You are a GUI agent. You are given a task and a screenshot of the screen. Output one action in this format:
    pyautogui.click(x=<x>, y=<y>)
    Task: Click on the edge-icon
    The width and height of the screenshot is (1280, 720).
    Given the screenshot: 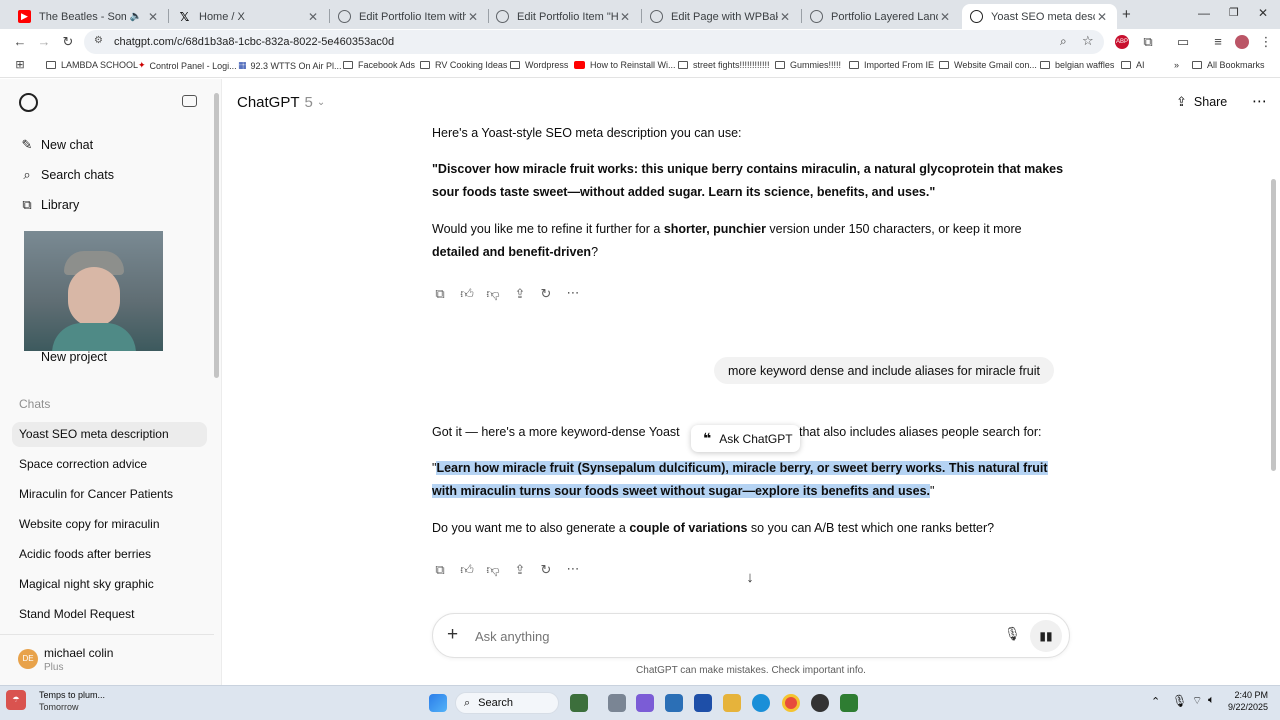 What is the action you would take?
    pyautogui.click(x=761, y=703)
    